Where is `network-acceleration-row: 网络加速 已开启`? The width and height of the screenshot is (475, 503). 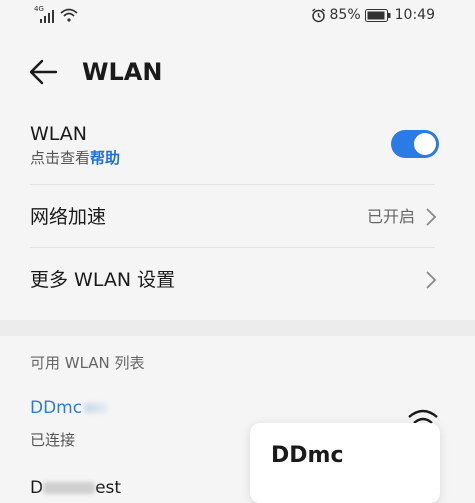 network-acceleration-row: 网络加速 已开启 is located at coordinates (237, 216).